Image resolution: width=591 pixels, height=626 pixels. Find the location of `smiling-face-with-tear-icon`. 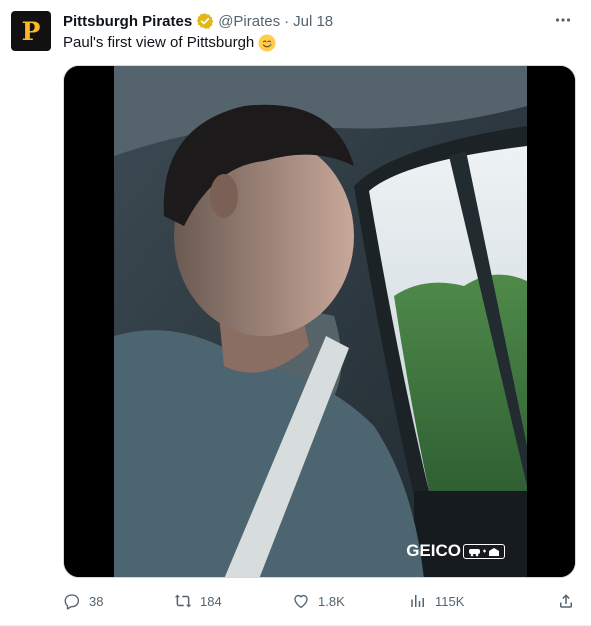

smiling-face-with-tear-icon is located at coordinates (267, 43).